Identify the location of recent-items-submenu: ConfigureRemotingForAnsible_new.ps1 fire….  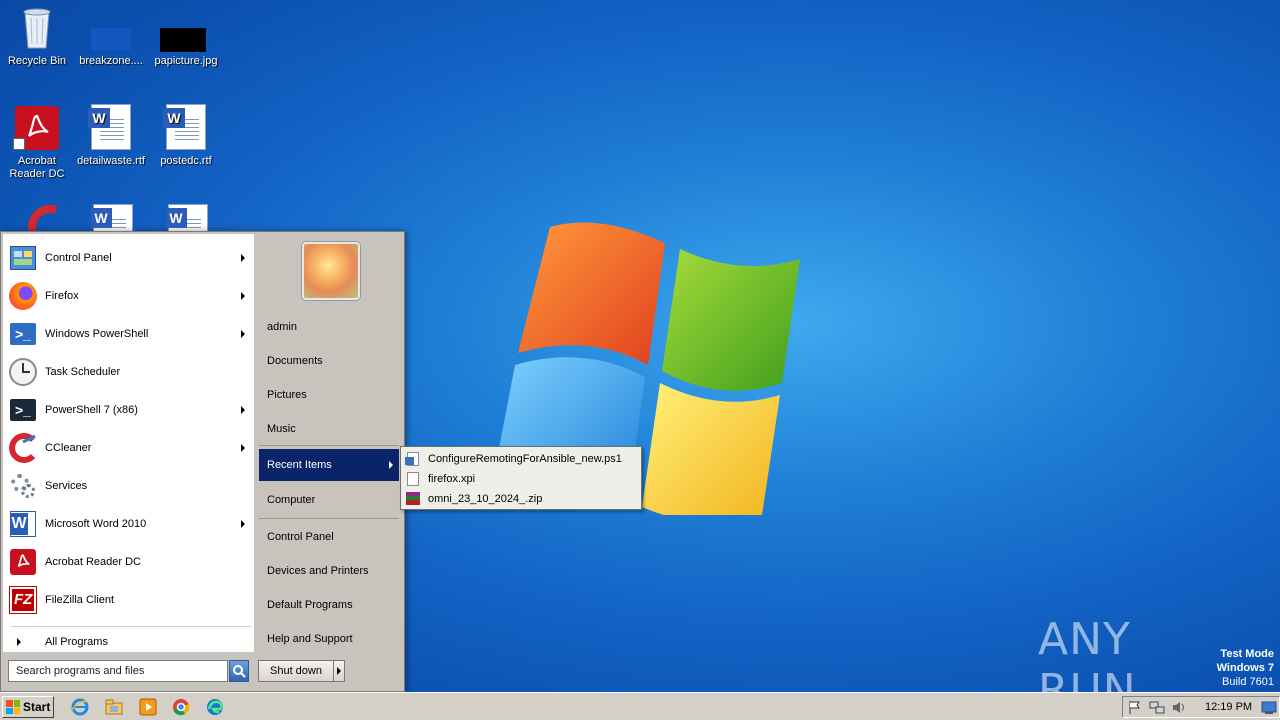
(521, 478).